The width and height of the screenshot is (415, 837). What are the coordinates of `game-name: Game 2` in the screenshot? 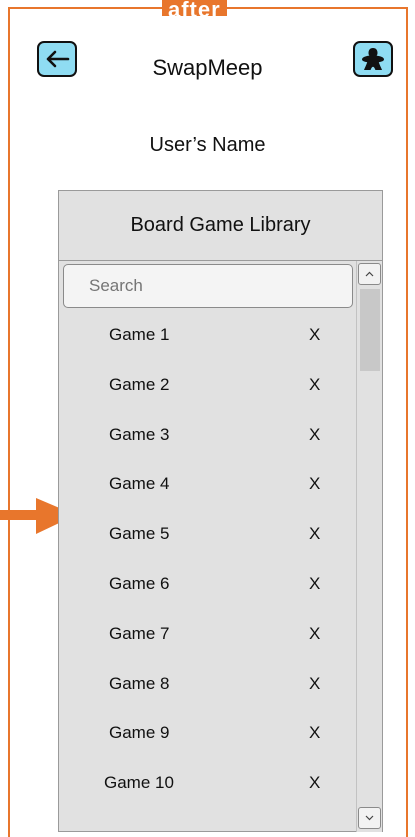 It's located at (139, 384).